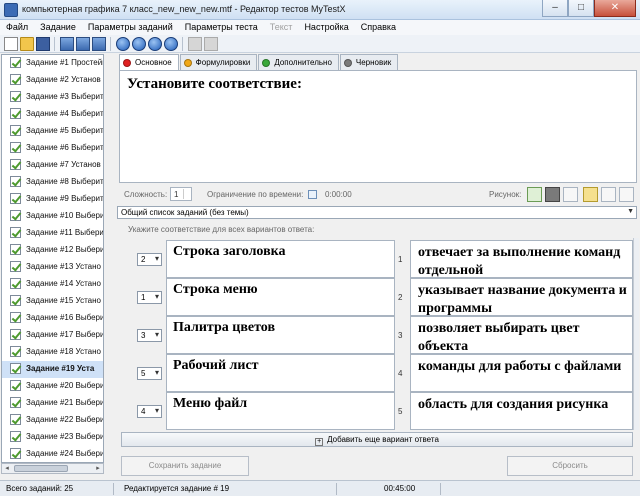 The height and width of the screenshot is (496, 640). Describe the element at coordinates (7, 468) in the screenshot. I see `scroll-left-icon: ◂` at that location.